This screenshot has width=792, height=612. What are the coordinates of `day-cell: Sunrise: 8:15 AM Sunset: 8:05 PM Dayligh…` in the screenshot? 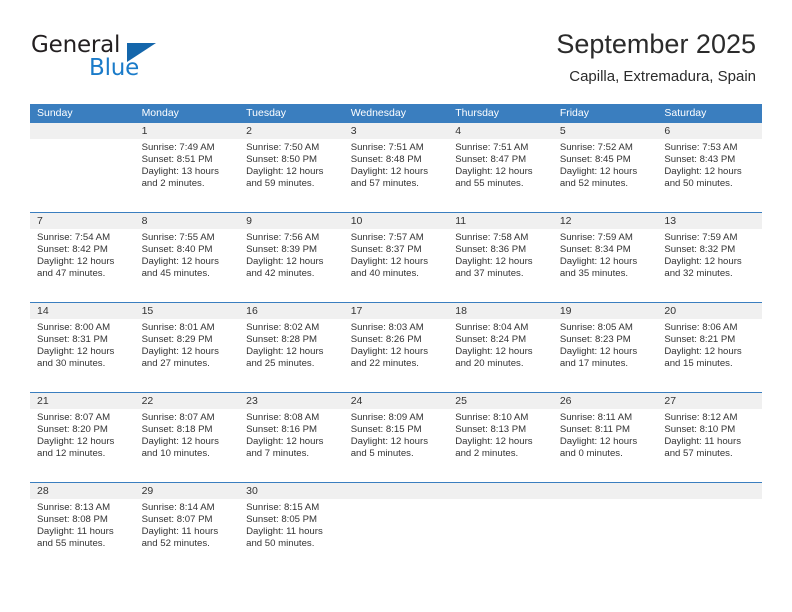 It's located at (291, 535).